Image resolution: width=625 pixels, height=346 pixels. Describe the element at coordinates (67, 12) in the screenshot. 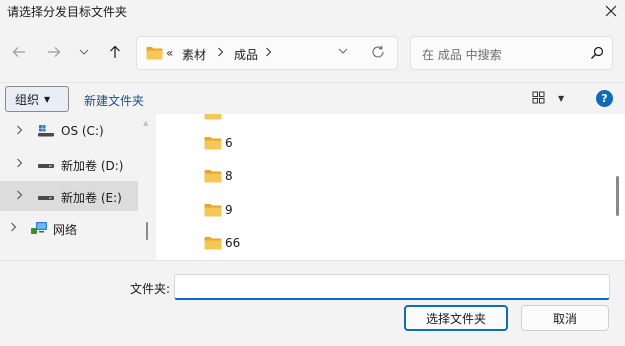

I see `window-title: 请选择分发目标文件夹` at that location.